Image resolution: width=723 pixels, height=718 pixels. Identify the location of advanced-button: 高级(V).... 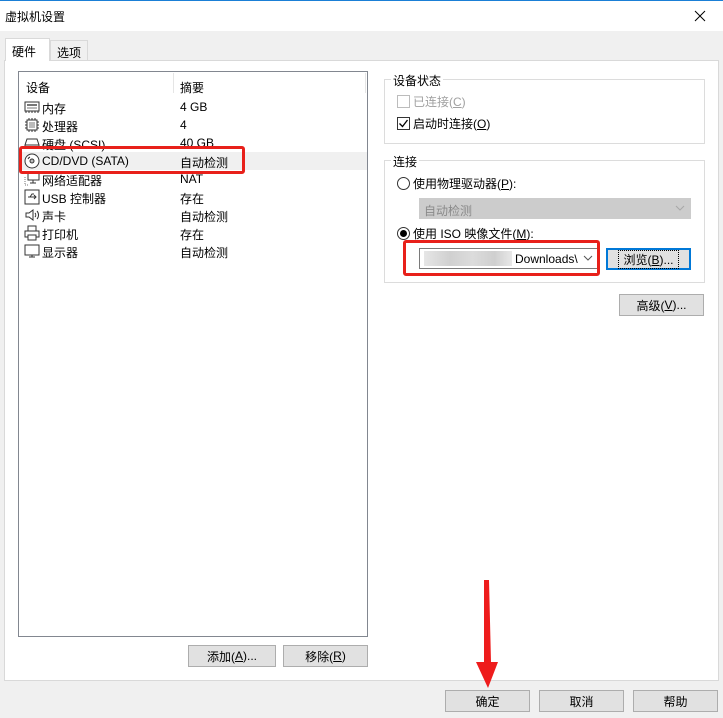
(661, 305).